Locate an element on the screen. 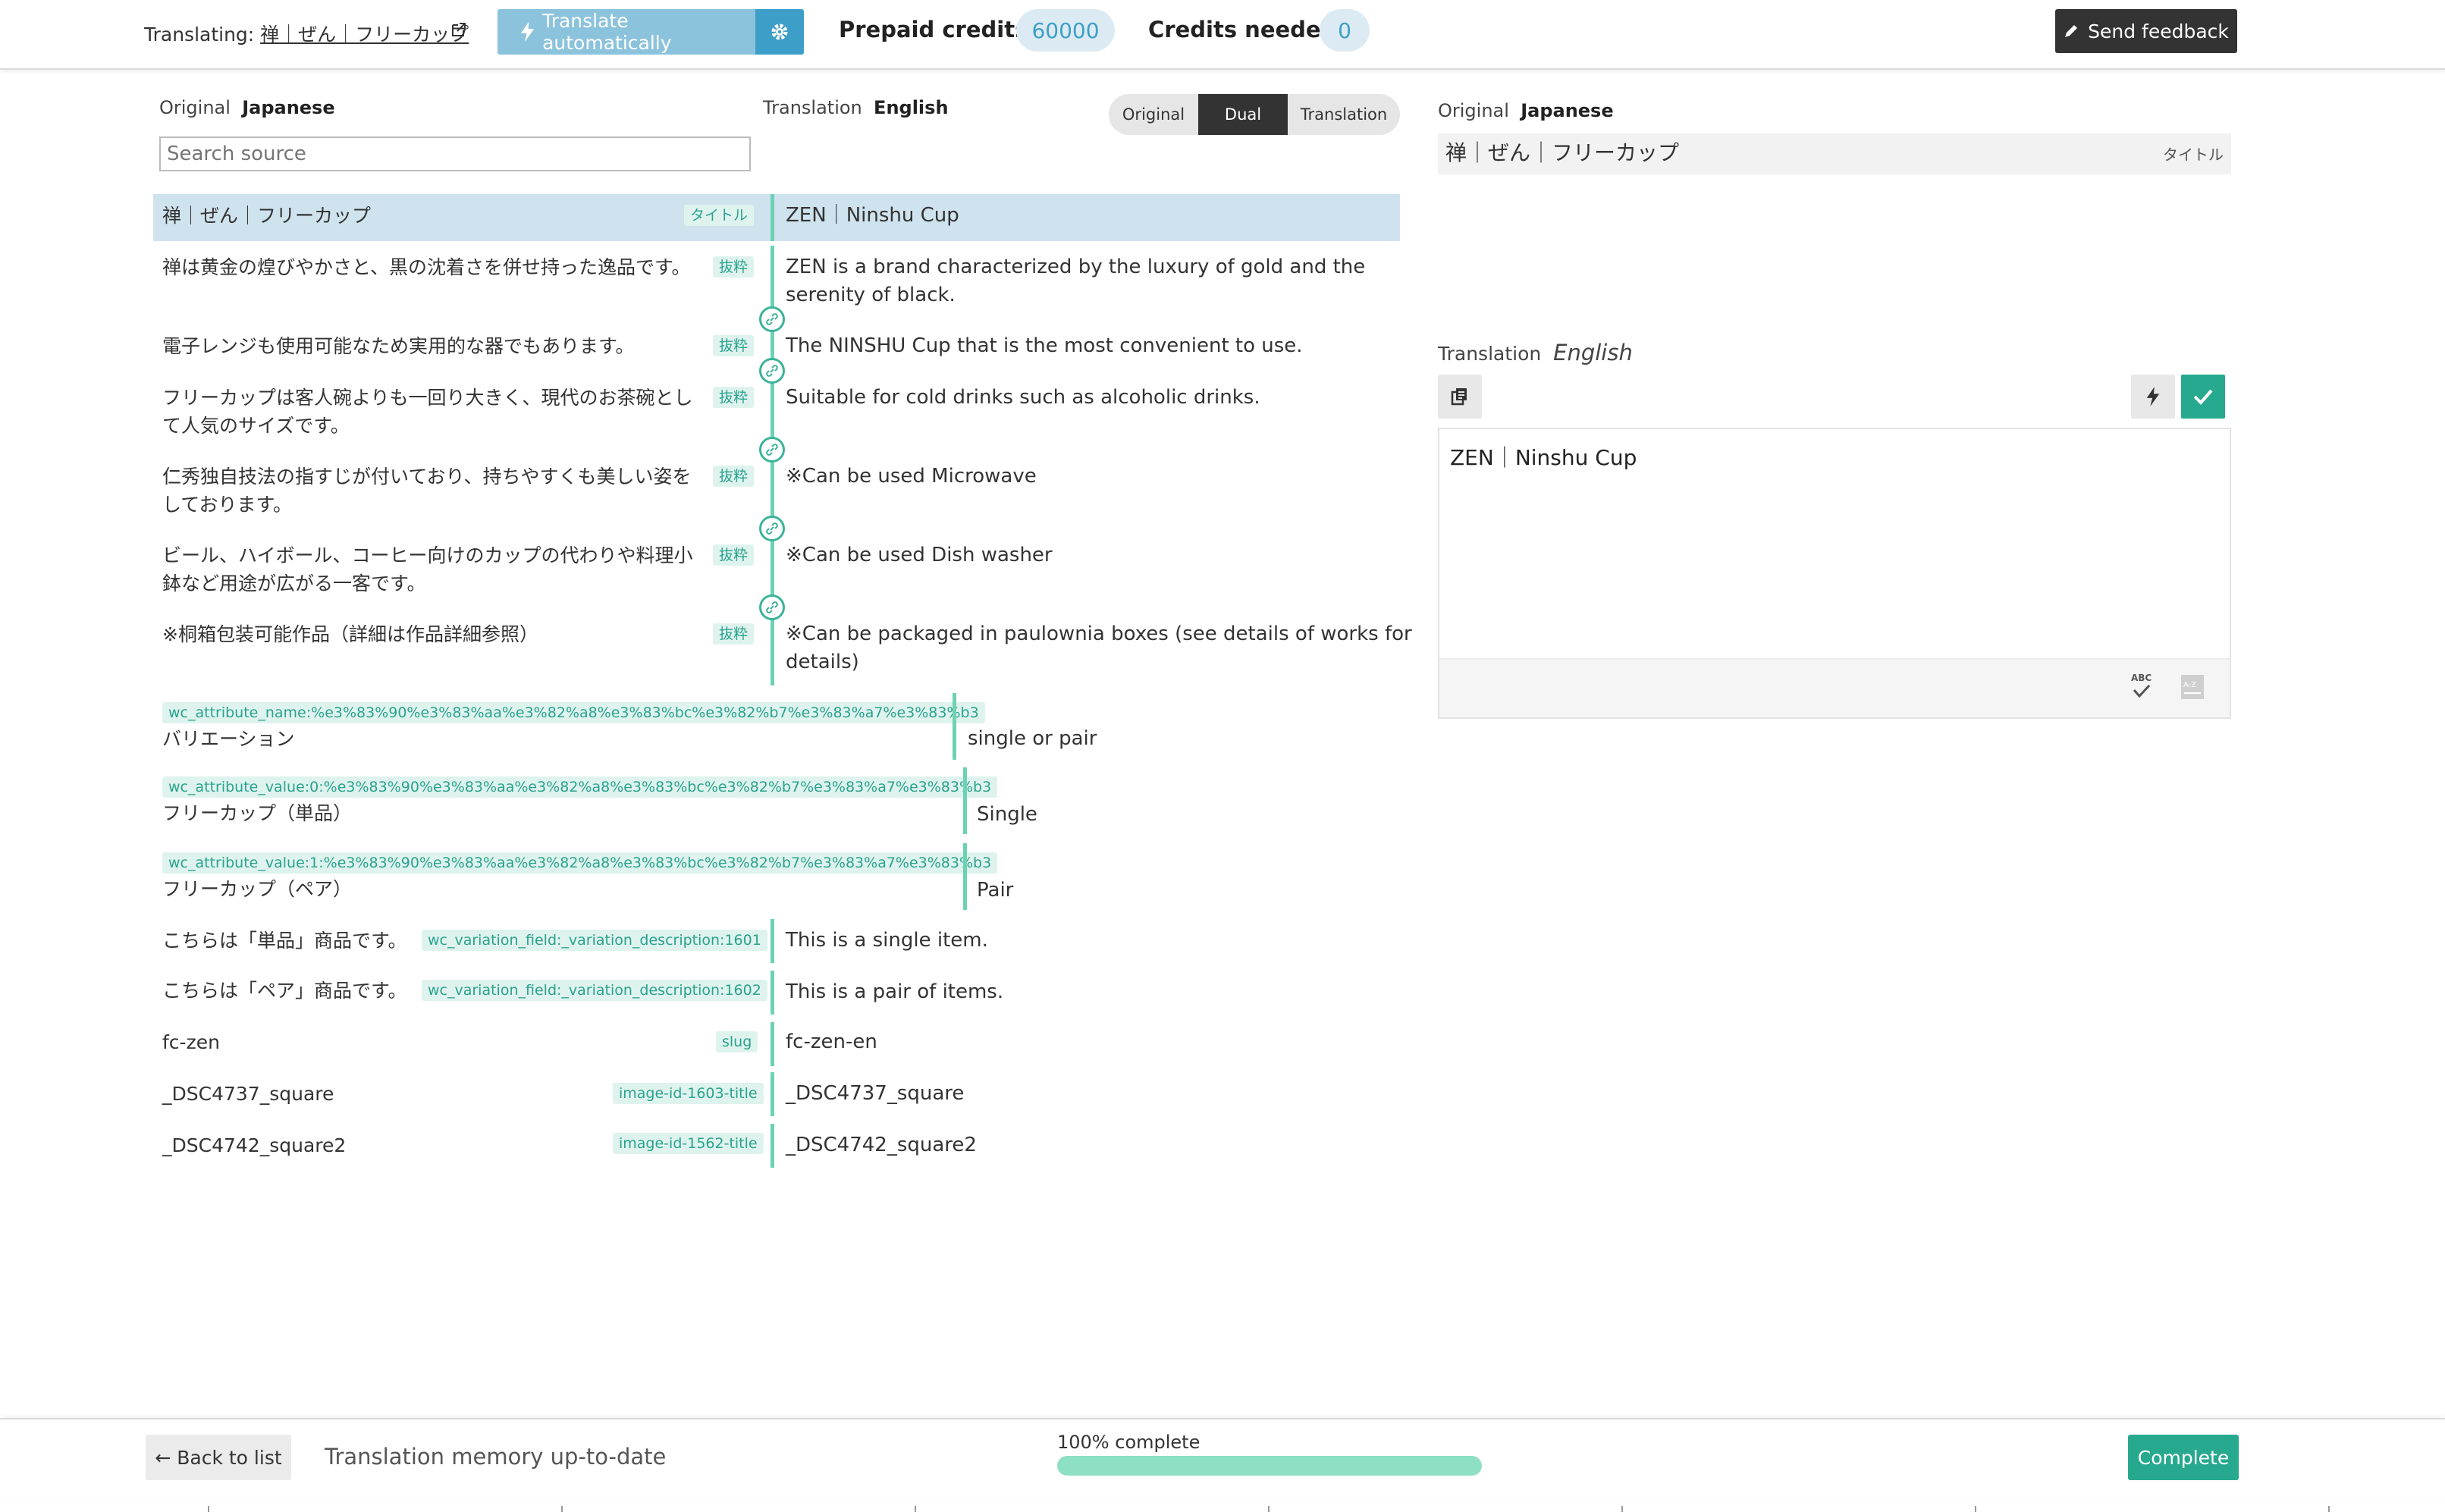 The height and width of the screenshot is (1512, 2445). segment-target: Pair is located at coordinates (996, 890).